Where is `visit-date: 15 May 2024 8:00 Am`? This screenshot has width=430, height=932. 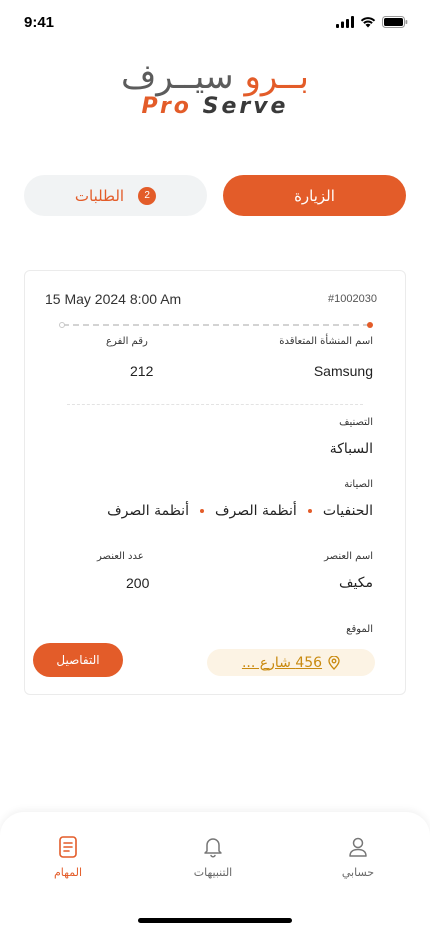 visit-date: 15 May 2024 8:00 Am is located at coordinates (113, 299).